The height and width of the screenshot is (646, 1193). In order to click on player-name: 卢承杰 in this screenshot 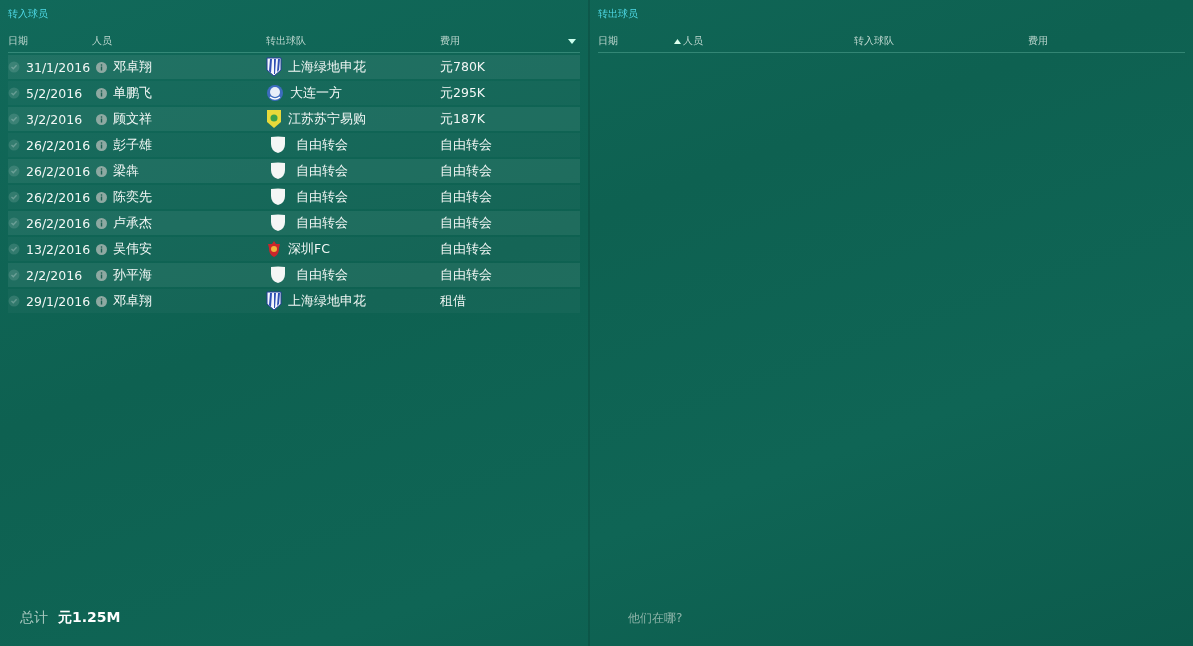, I will do `click(132, 223)`.